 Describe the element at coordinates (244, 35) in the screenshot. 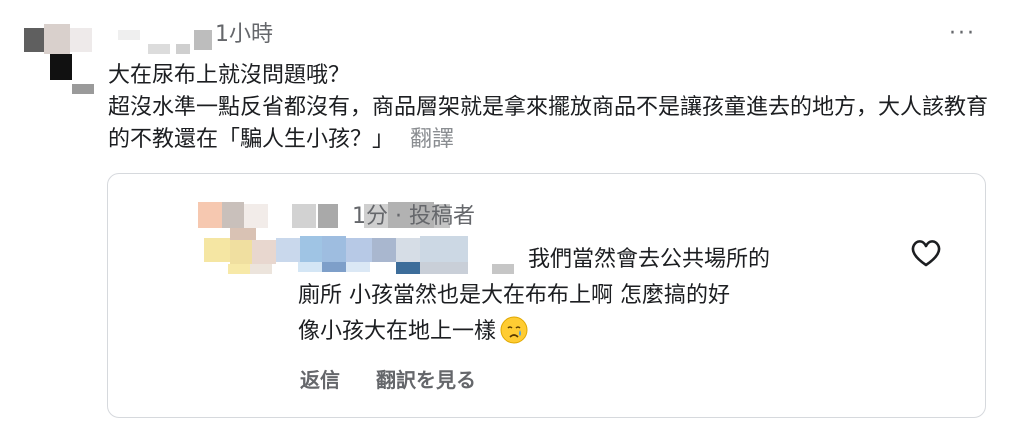

I see `comment-timestamp: 1小時` at that location.